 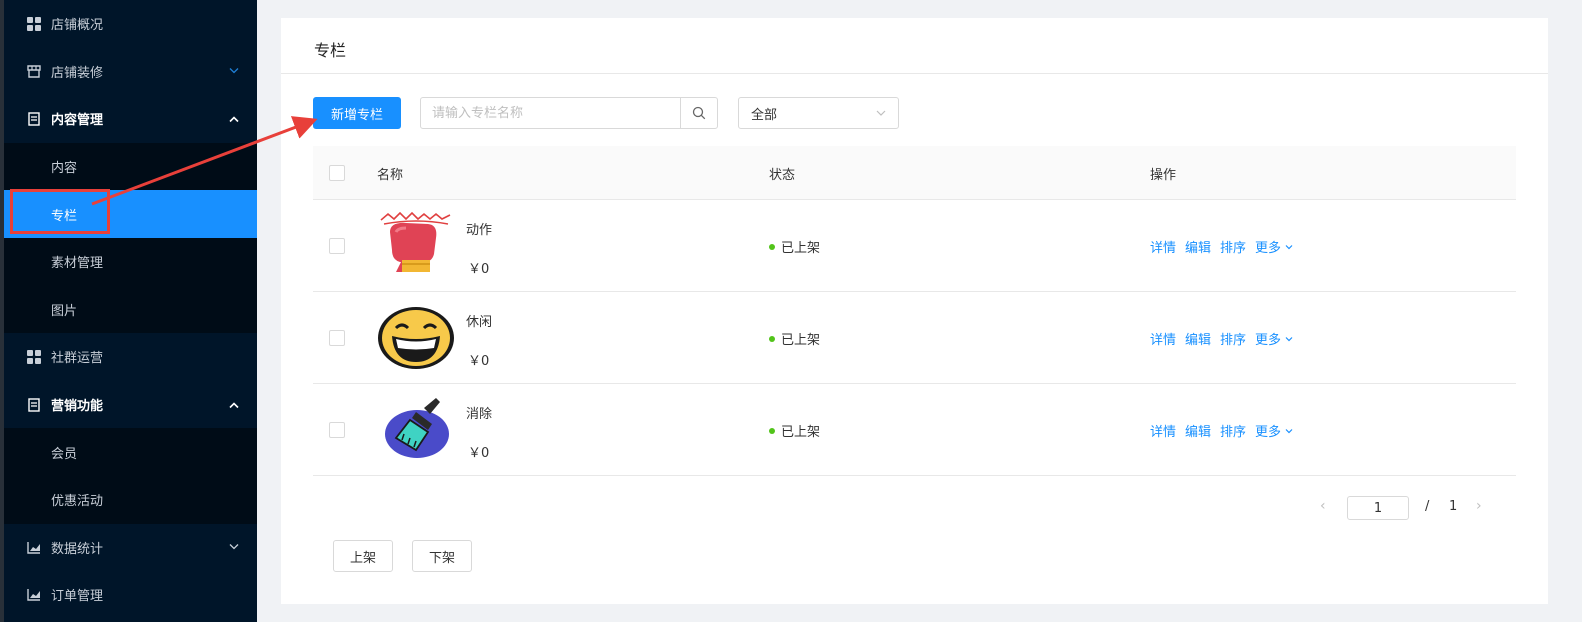 What do you see at coordinates (479, 230) in the screenshot?
I see `row-name: 动作` at bounding box center [479, 230].